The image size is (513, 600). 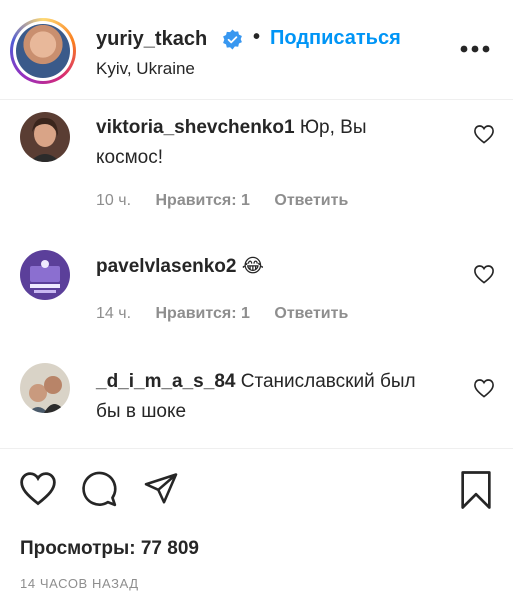 I want to click on post-location: Kyiv, Ukraine, so click(x=145, y=69).